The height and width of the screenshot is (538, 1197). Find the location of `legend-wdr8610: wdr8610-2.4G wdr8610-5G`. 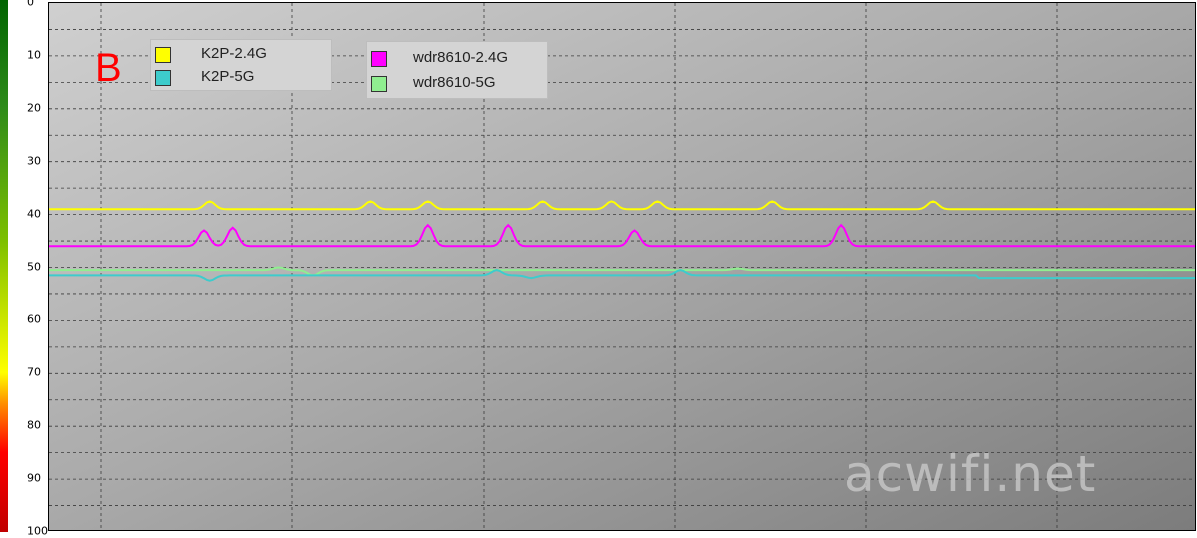

legend-wdr8610: wdr8610-2.4G wdr8610-5G is located at coordinates (457, 70).